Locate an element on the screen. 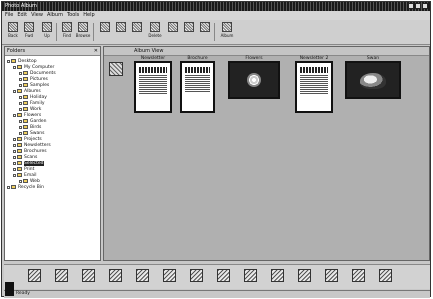  back-icon is located at coordinates (13, 27).